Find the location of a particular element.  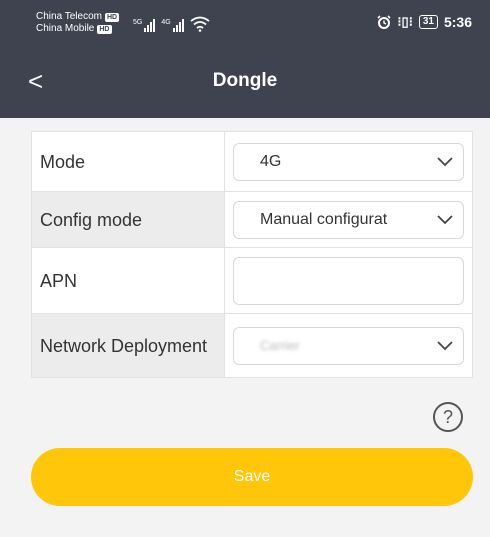

config-mode-select: Manual configurat is located at coordinates (348, 219).